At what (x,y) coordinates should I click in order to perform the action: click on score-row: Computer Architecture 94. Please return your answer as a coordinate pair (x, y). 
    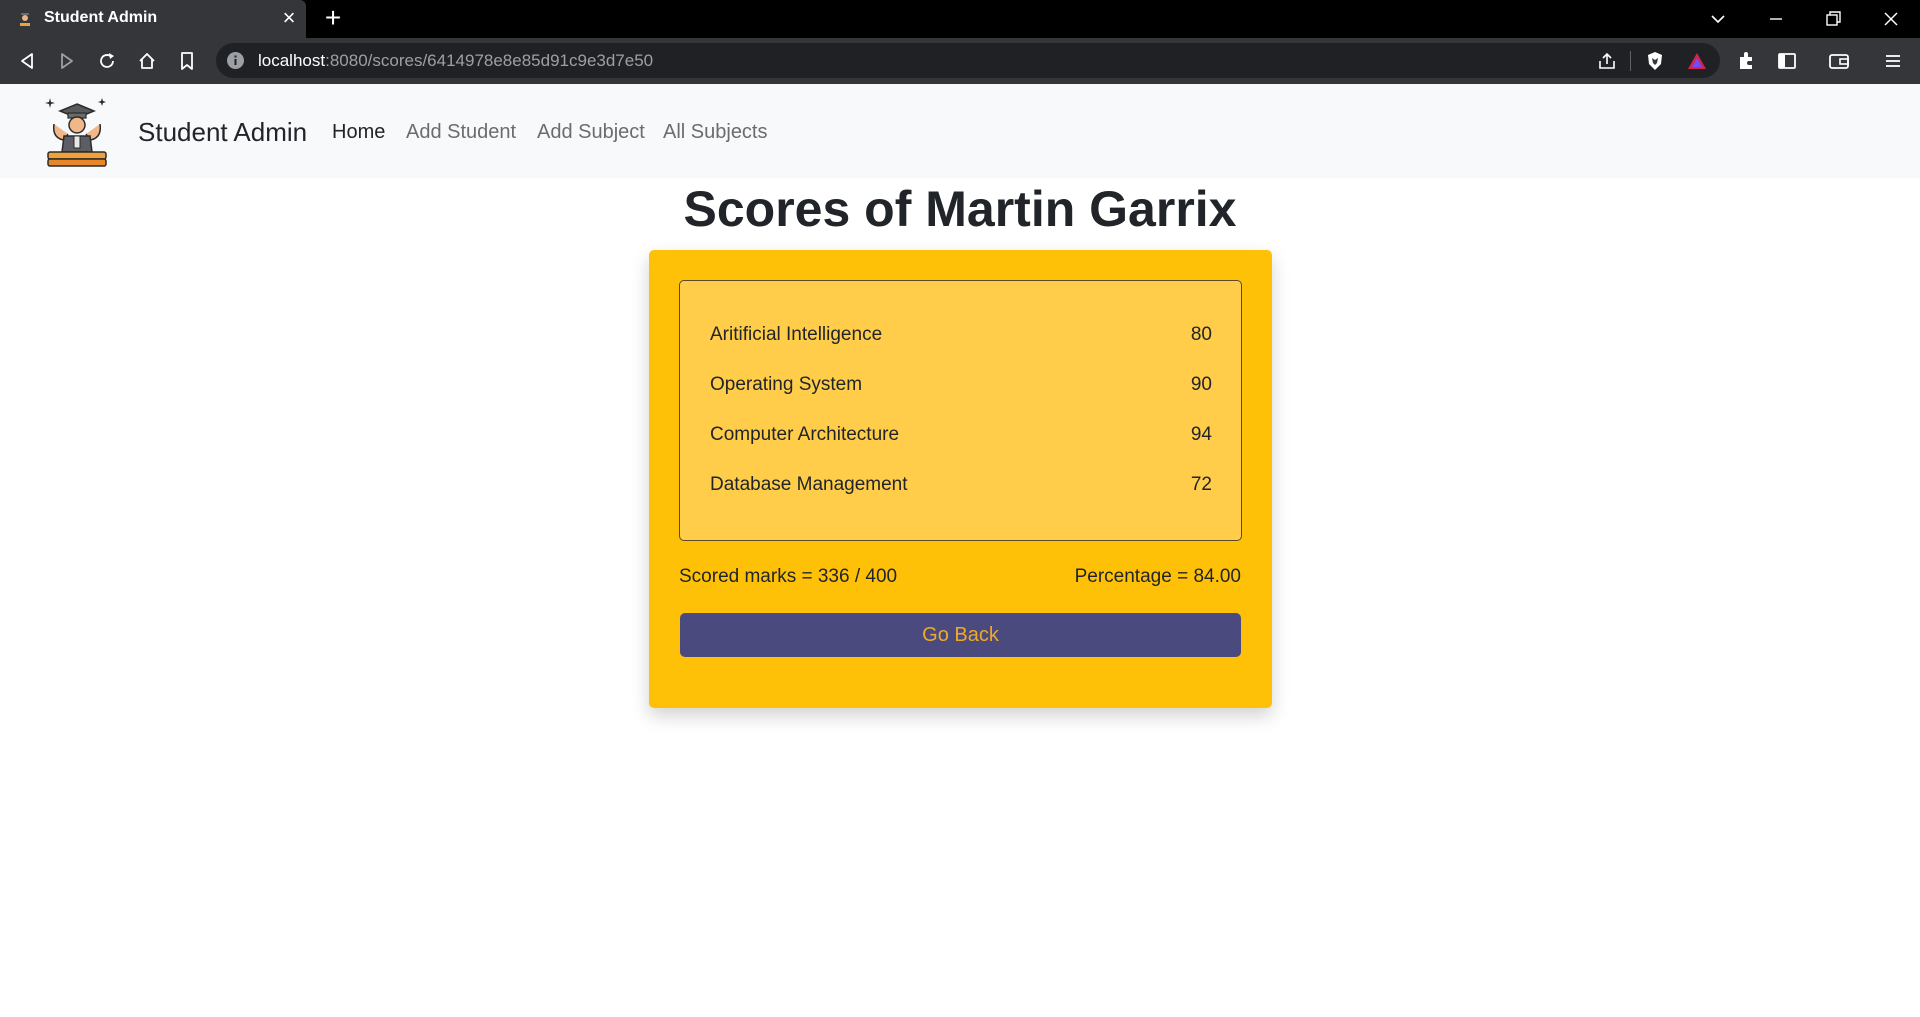
    Looking at the image, I should click on (961, 439).